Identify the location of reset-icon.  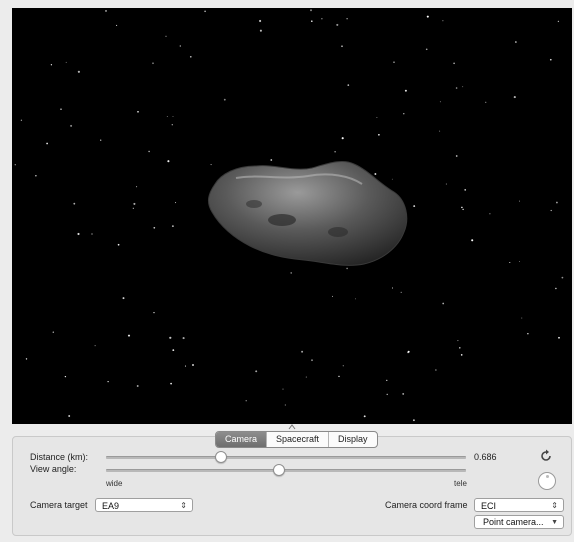
(546, 456).